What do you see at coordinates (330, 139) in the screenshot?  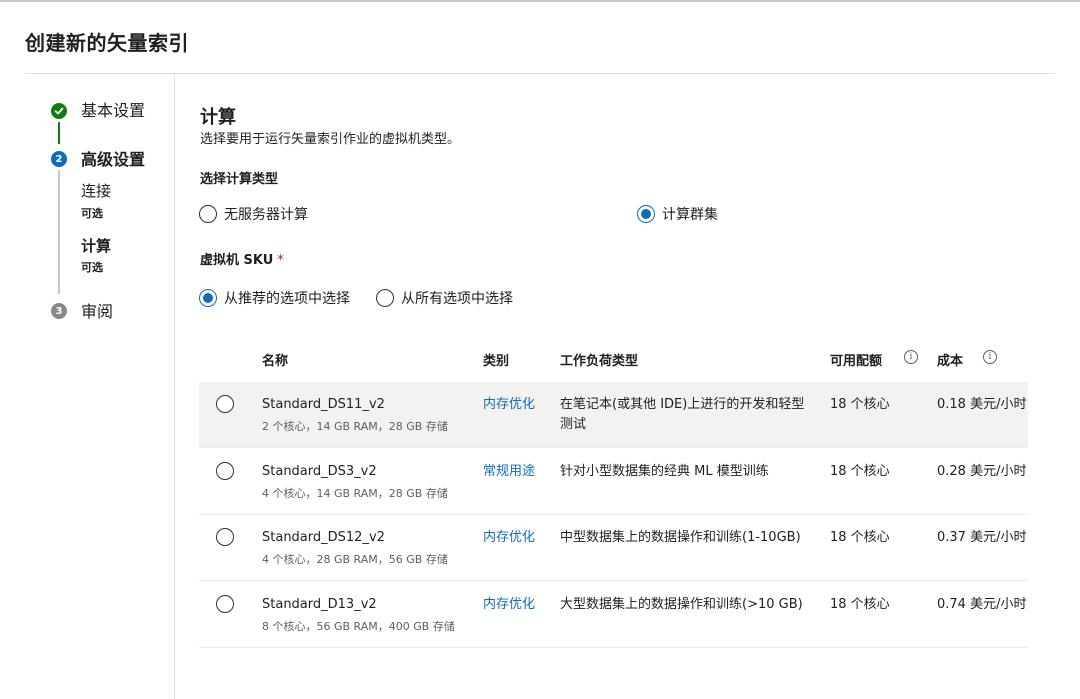 I see `section-description: 选择要用于运行矢量索引作业的虚拟机类型。` at bounding box center [330, 139].